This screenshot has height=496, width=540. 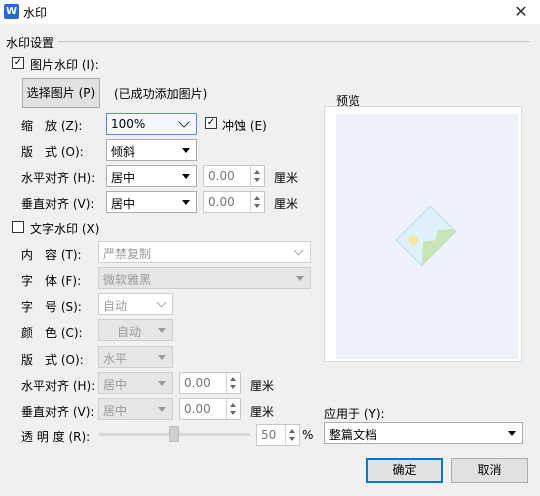 I want to click on picture-h-offset-value: 0.00, so click(x=221, y=176).